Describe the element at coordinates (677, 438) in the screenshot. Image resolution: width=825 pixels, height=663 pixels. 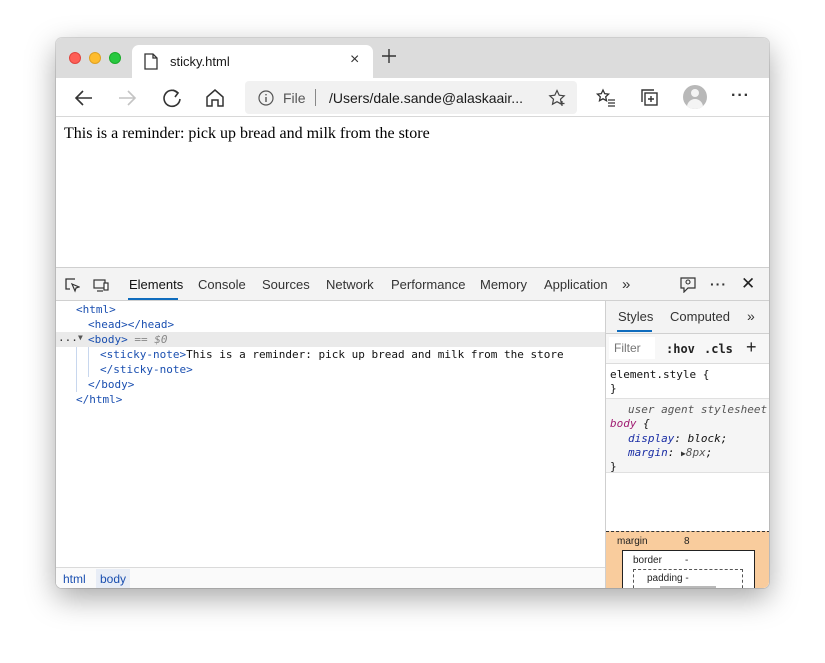
I see `display-declaration: display: block;` at that location.